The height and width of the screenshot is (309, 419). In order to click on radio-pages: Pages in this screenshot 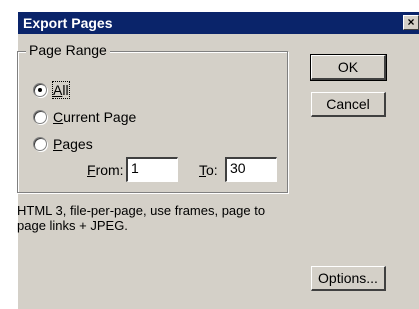, I will do `click(63, 144)`.